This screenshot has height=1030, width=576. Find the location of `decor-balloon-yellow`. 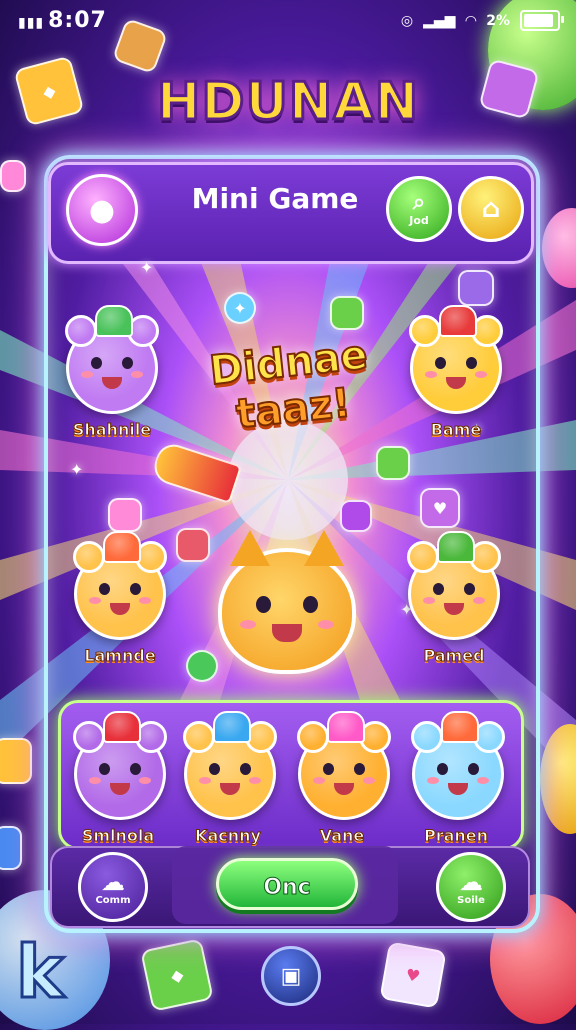

decor-balloon-yellow is located at coordinates (558, 779).